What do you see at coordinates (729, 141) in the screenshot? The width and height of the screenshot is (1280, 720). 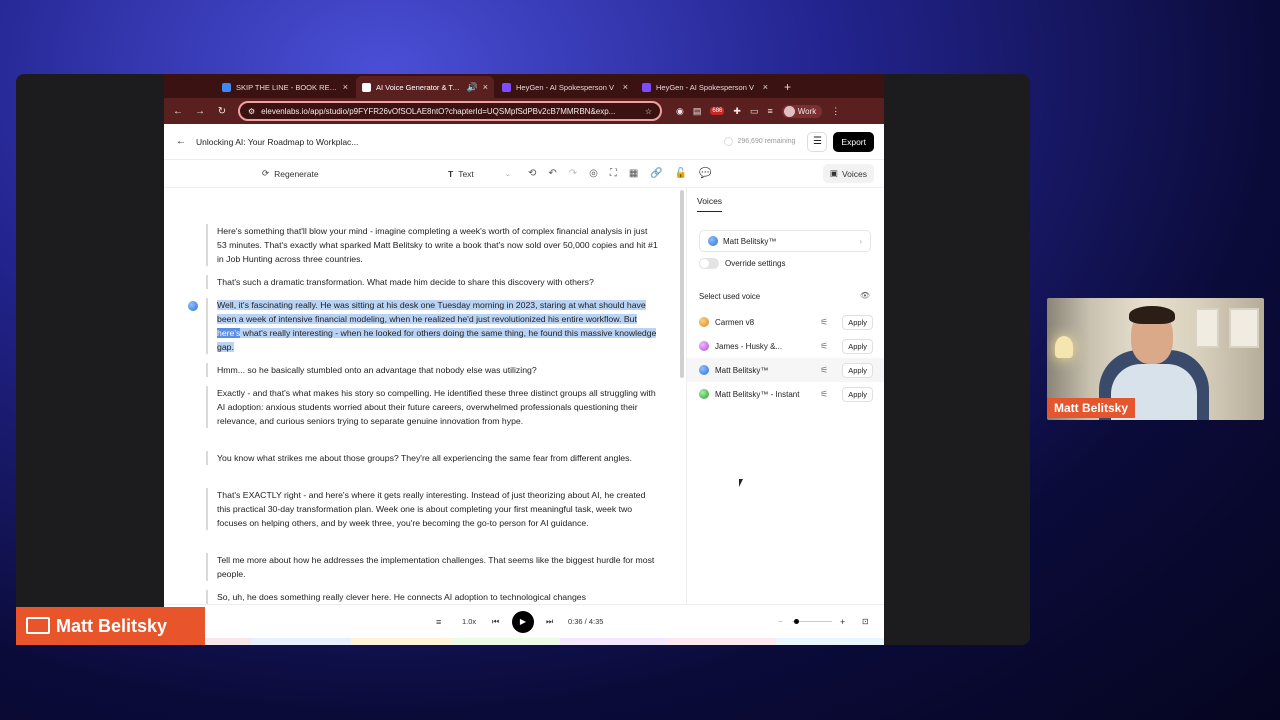 I see `progress-ring-icon` at bounding box center [729, 141].